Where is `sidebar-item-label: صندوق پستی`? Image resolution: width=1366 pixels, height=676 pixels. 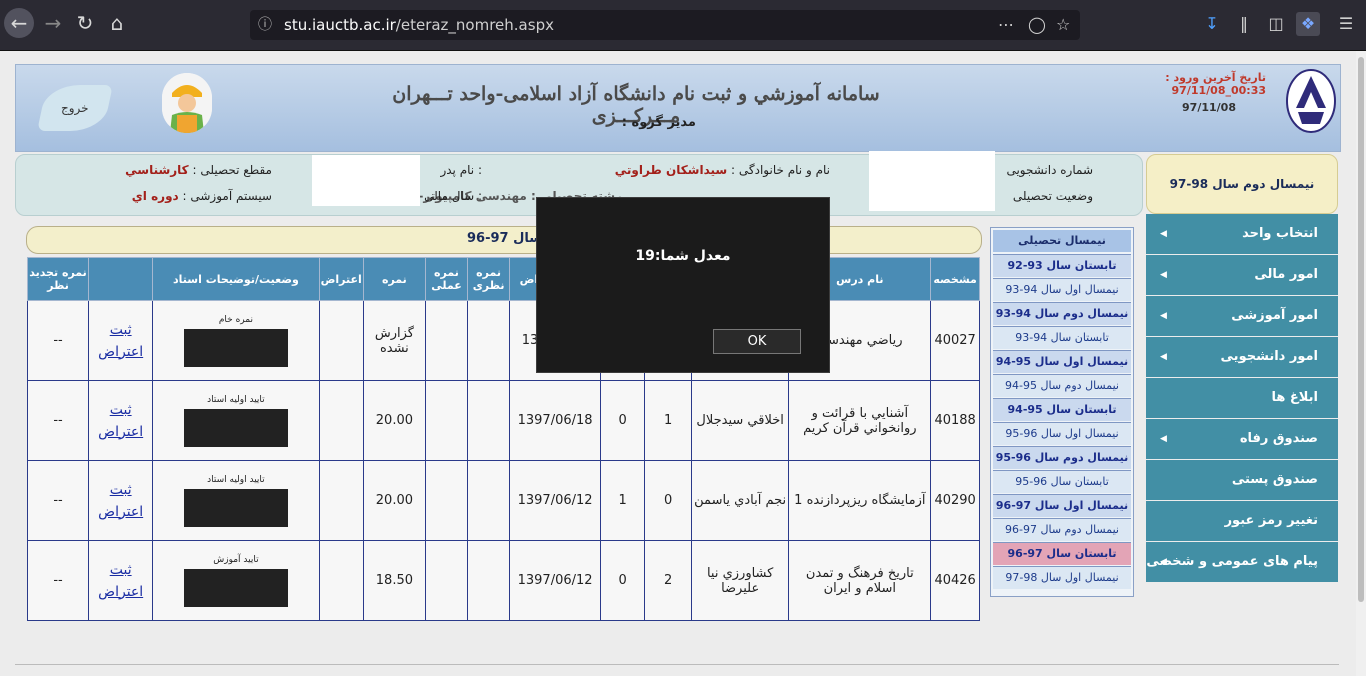 sidebar-item-label: صندوق پستی is located at coordinates (1274, 479).